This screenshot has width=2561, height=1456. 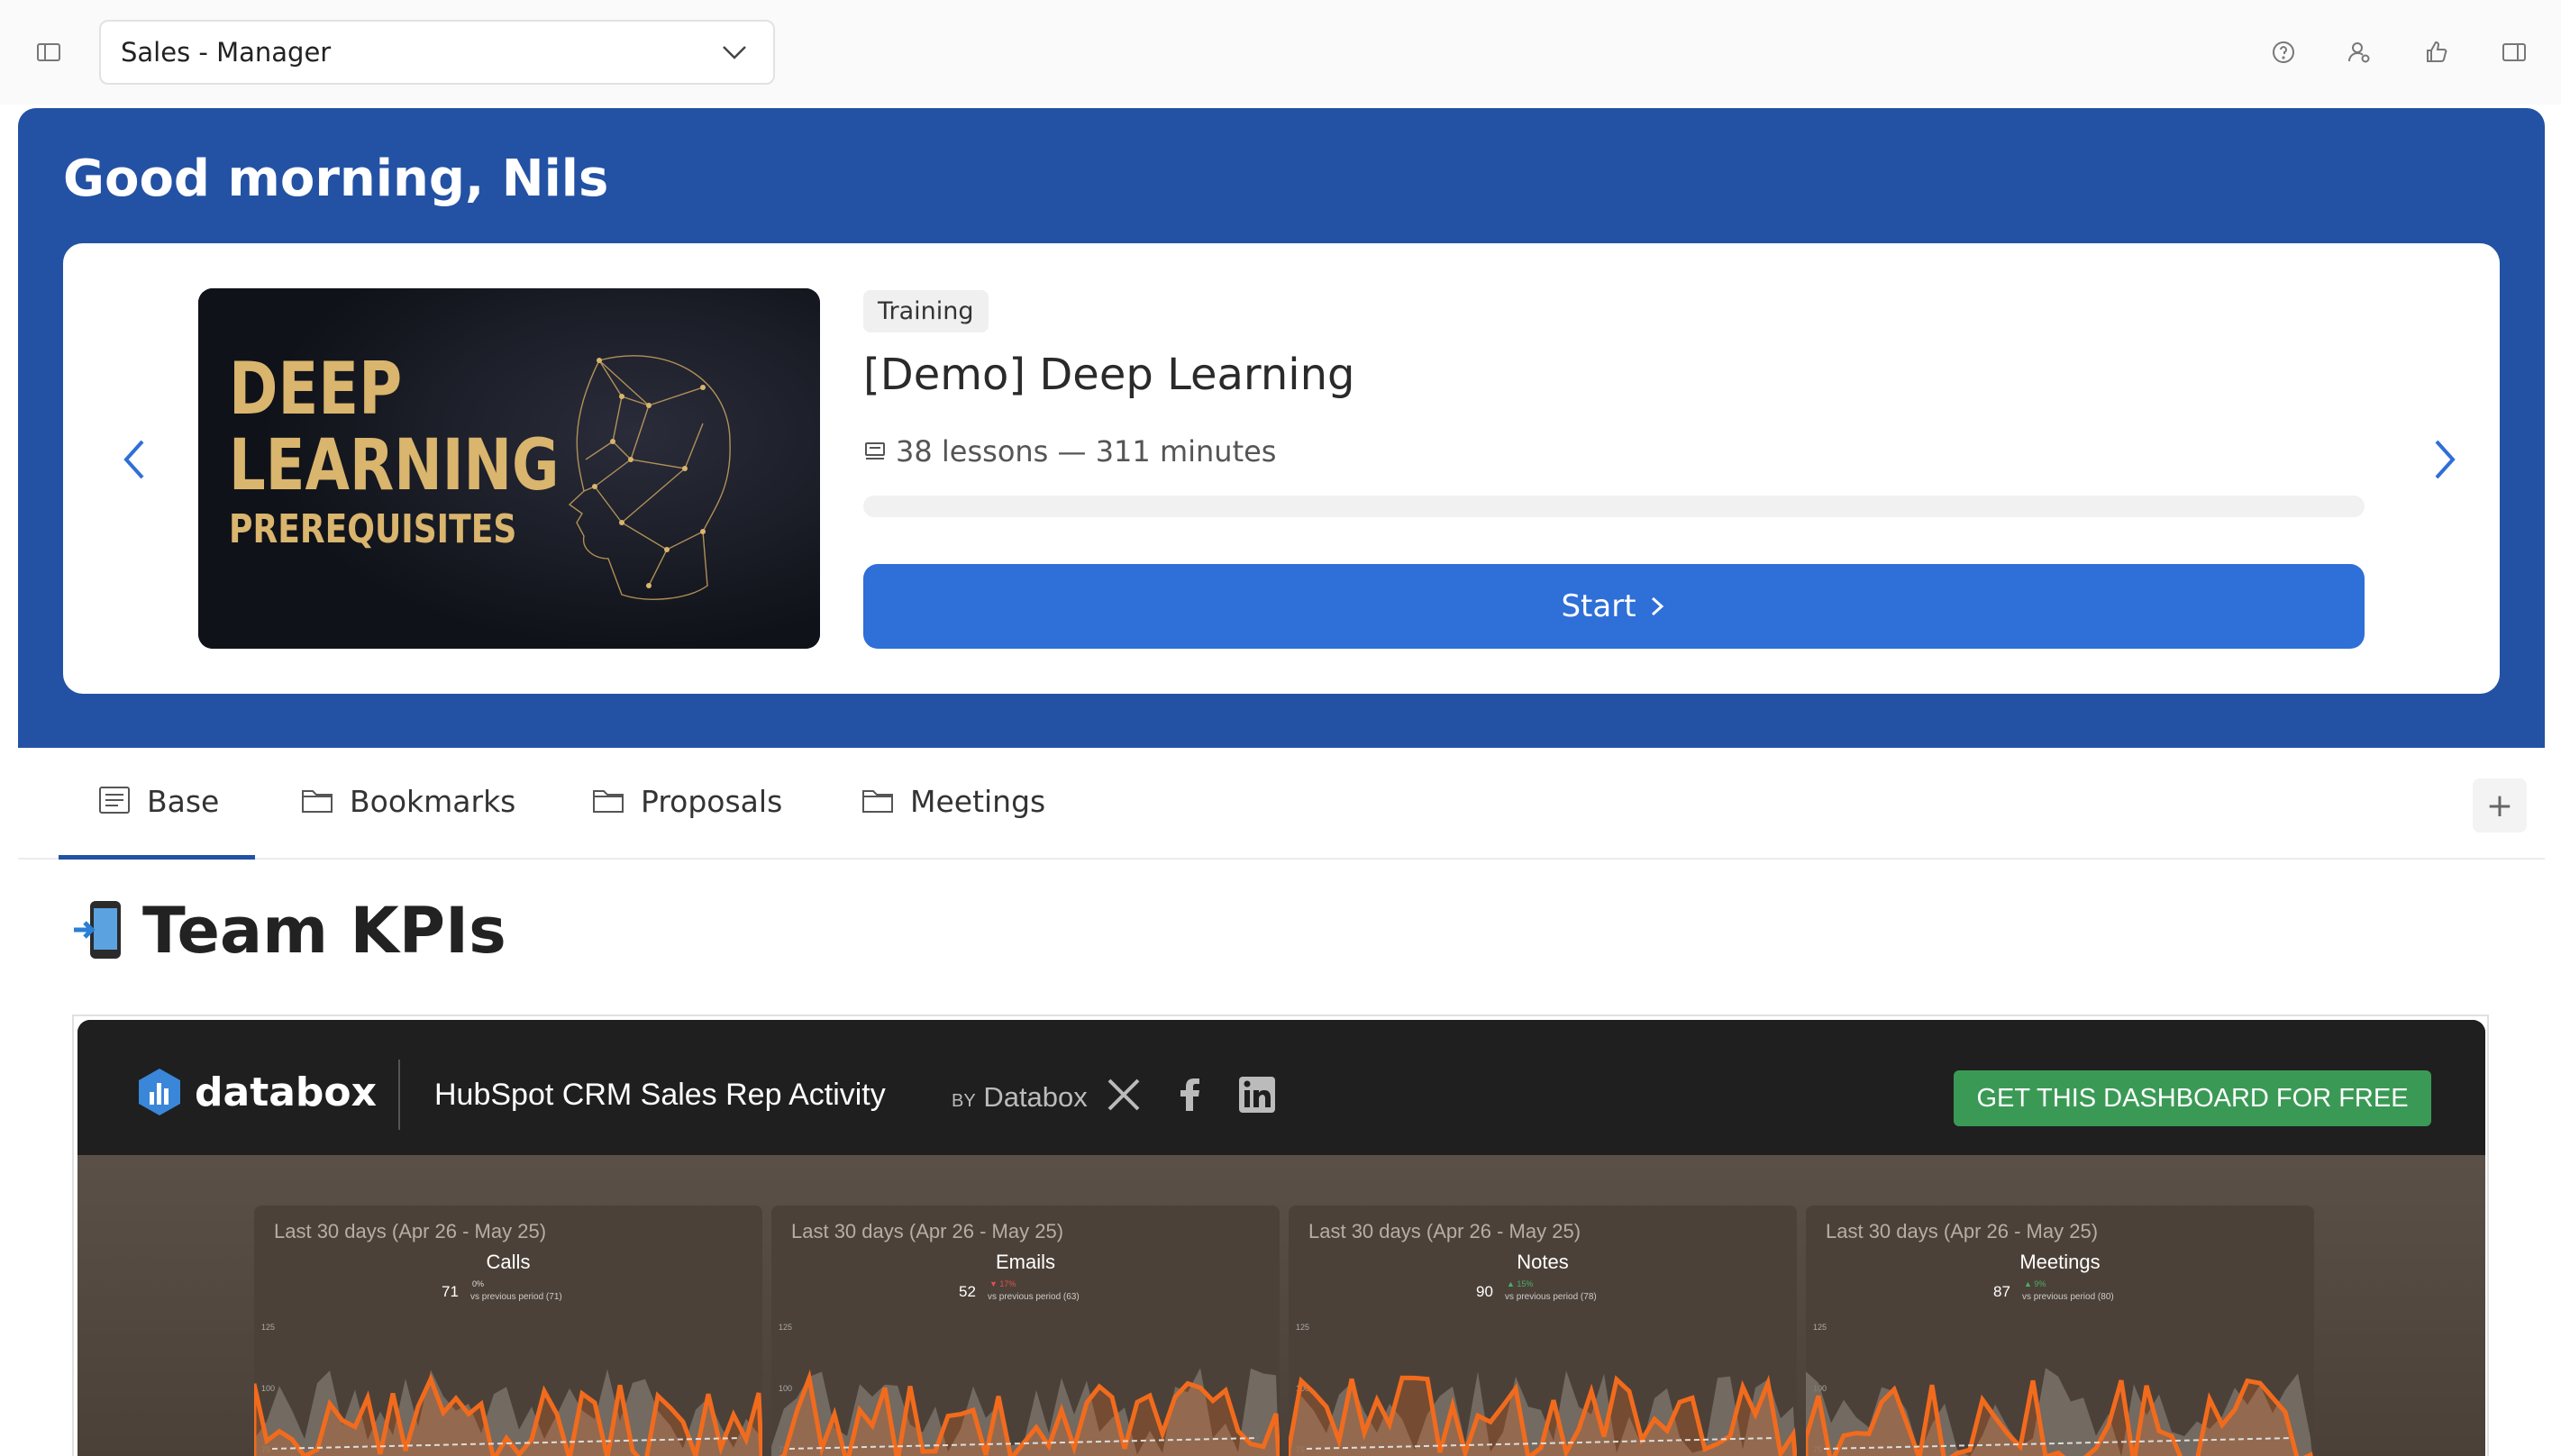 I want to click on tab-proposals: Proposals, so click(x=687, y=822).